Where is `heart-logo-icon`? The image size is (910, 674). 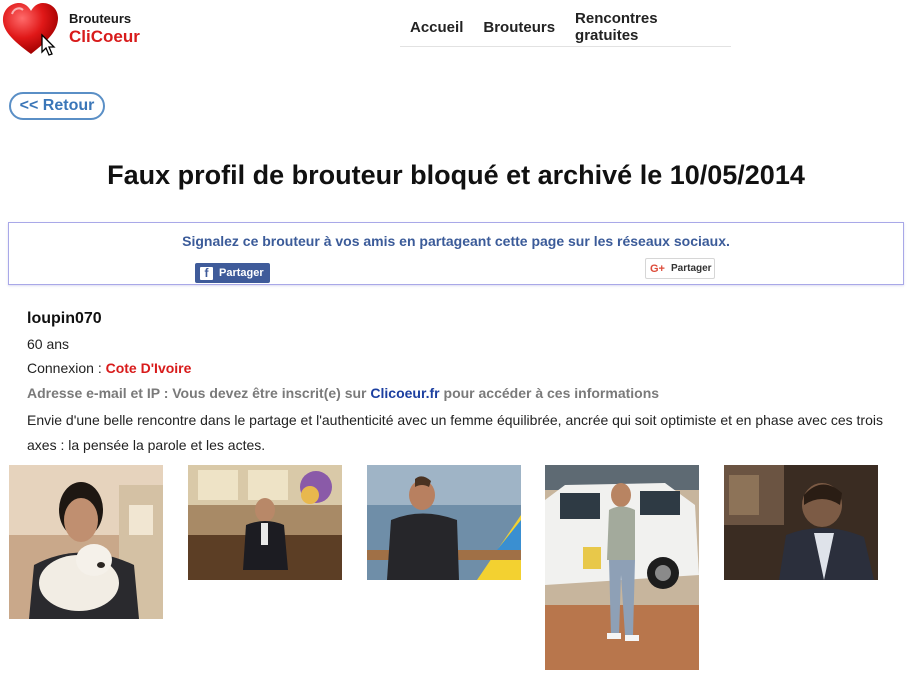
heart-logo-icon is located at coordinates (30, 29).